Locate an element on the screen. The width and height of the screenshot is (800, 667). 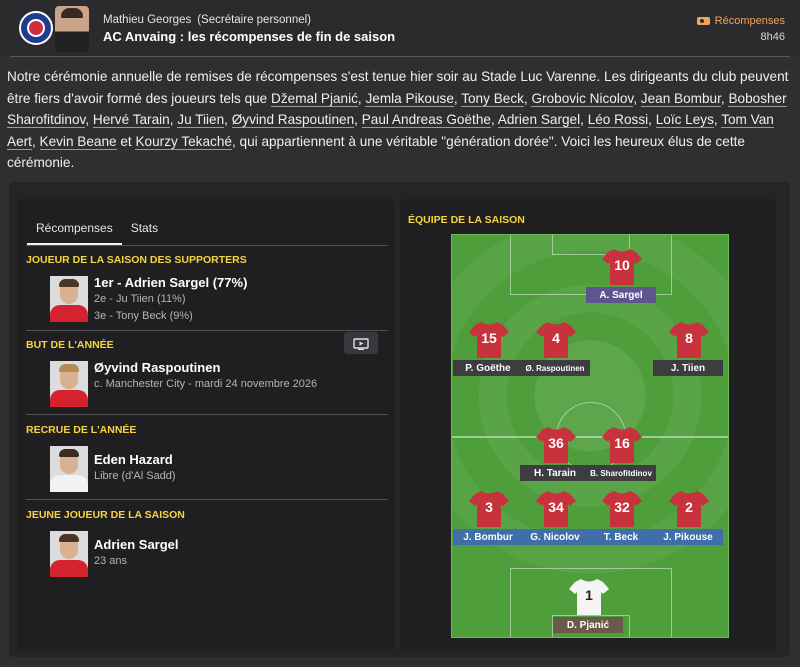
young-award-title: JEUNE JOUEUR DE LA SAISON is located at coordinates (105, 515).